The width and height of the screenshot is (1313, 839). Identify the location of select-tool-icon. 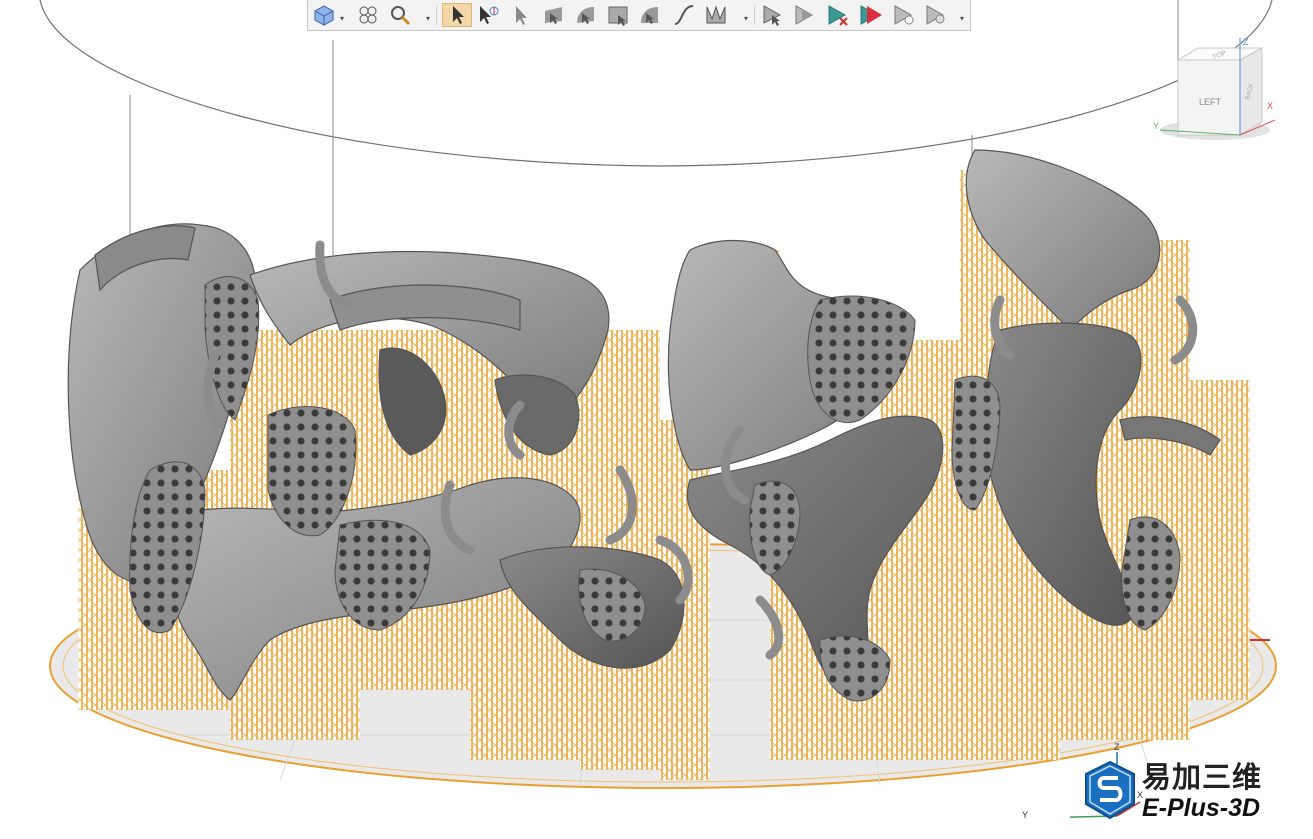
(457, 15).